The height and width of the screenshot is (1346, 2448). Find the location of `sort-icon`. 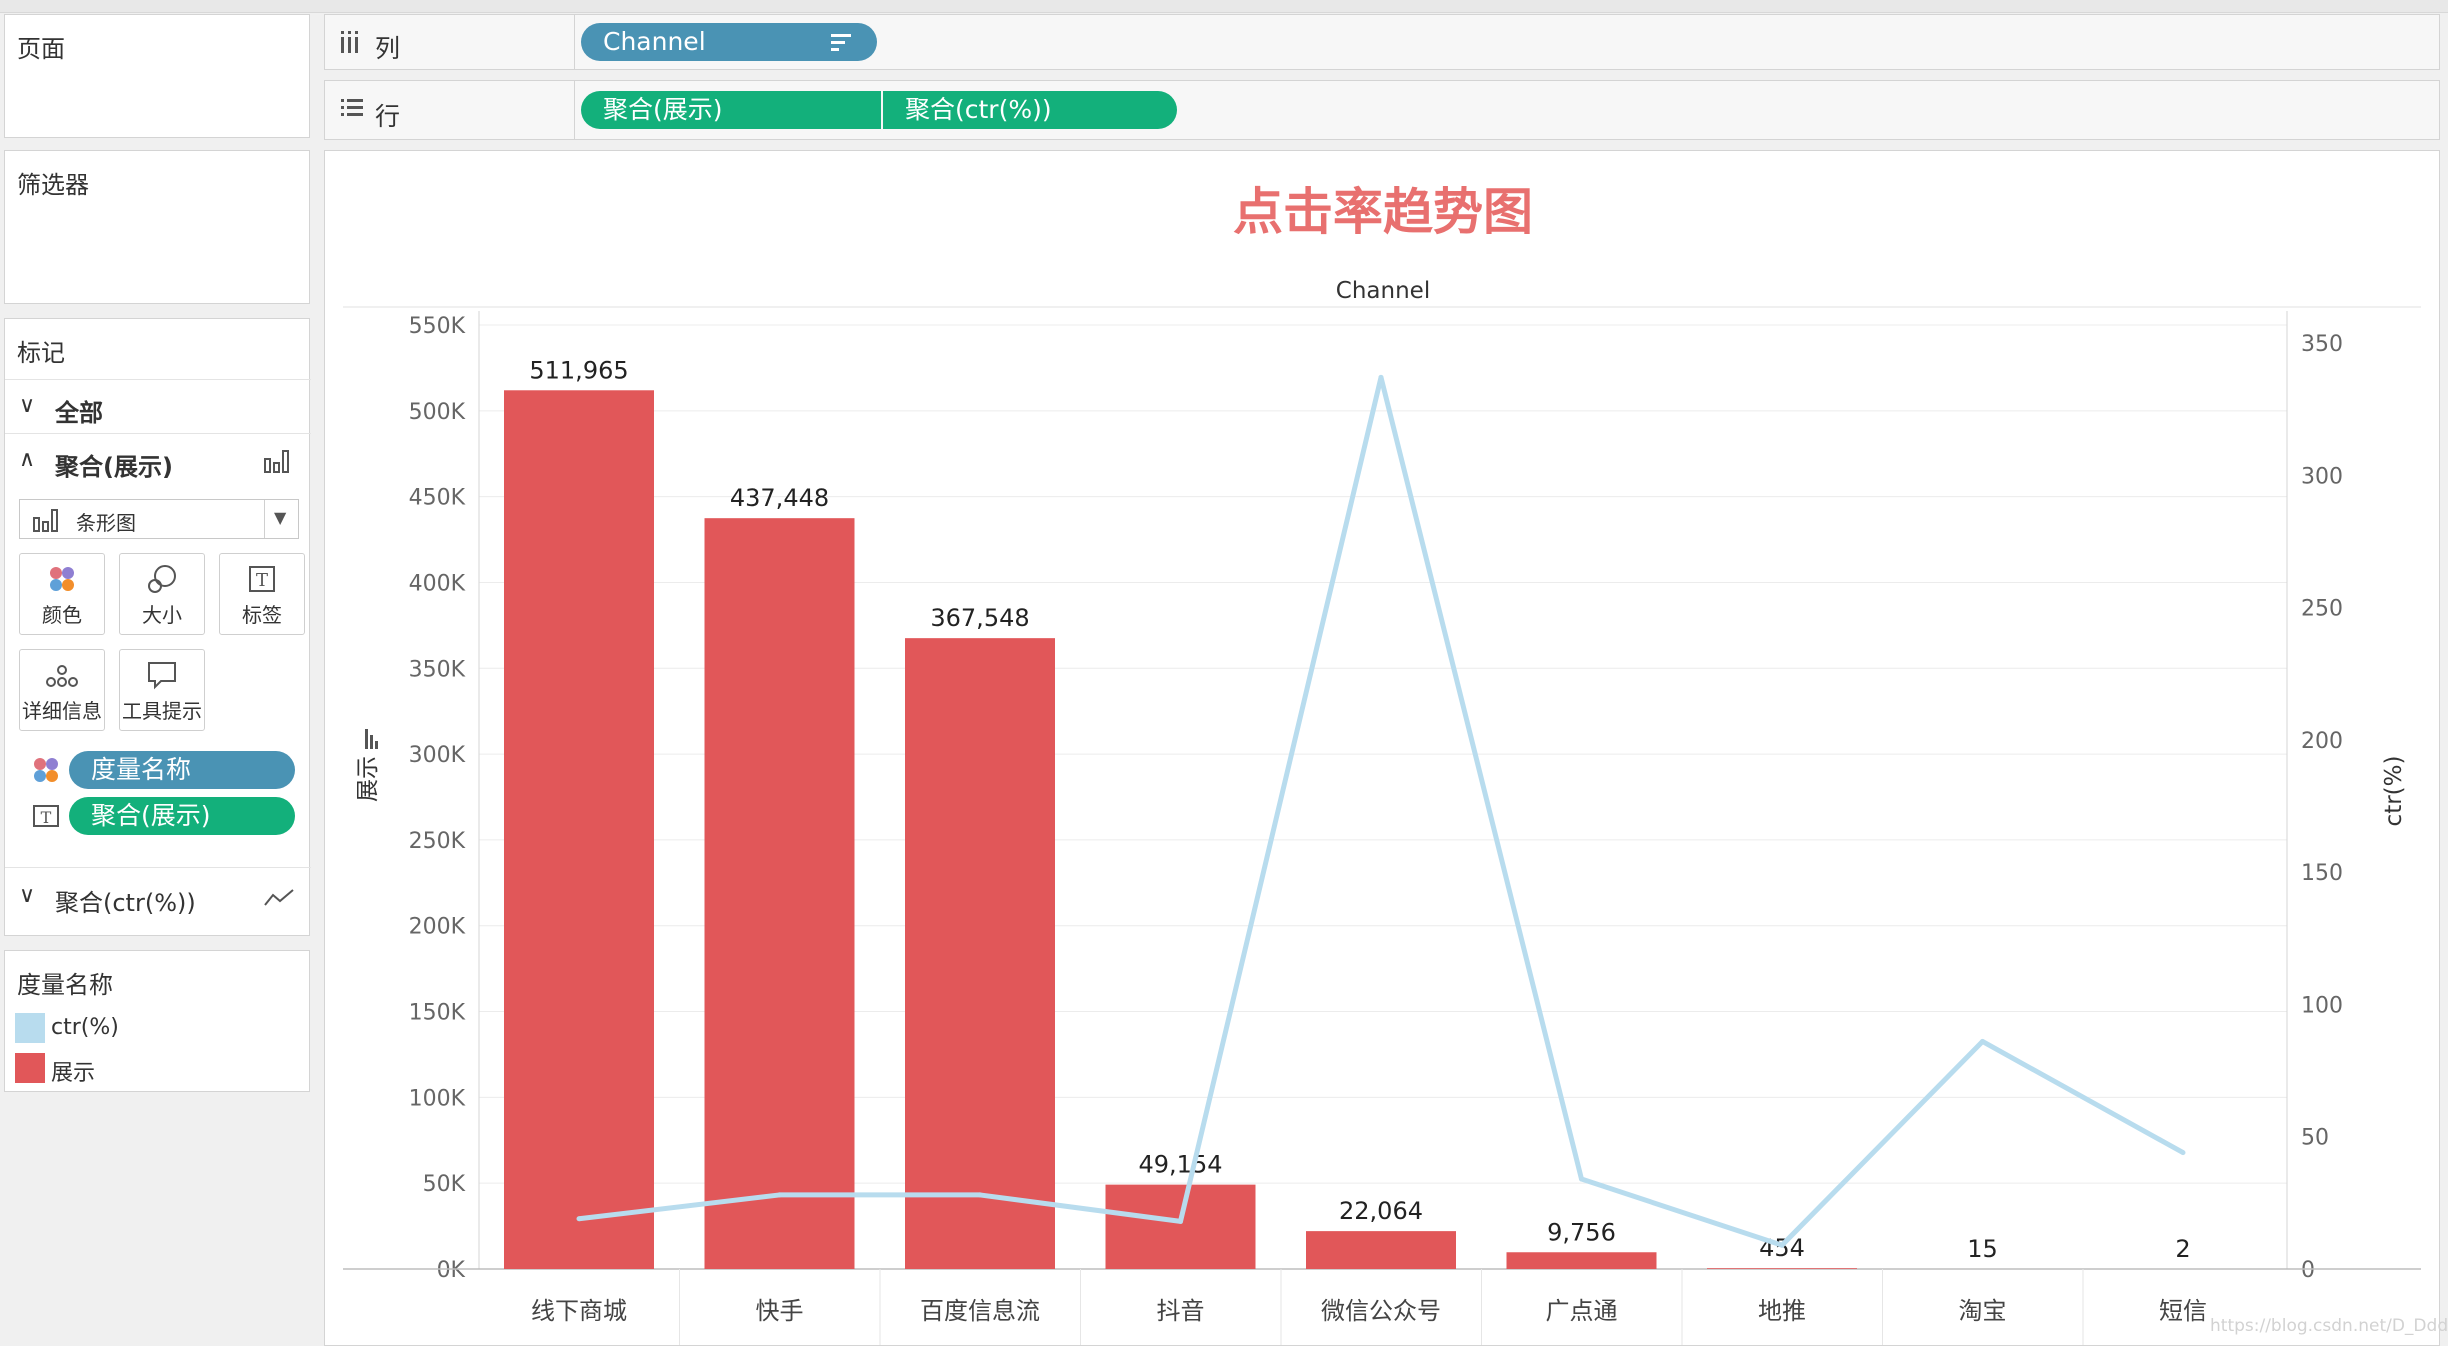

sort-icon is located at coordinates (841, 42).